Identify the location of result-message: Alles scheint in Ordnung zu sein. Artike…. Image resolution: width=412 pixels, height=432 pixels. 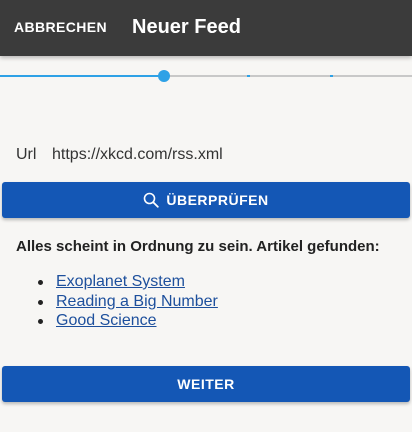
(198, 246).